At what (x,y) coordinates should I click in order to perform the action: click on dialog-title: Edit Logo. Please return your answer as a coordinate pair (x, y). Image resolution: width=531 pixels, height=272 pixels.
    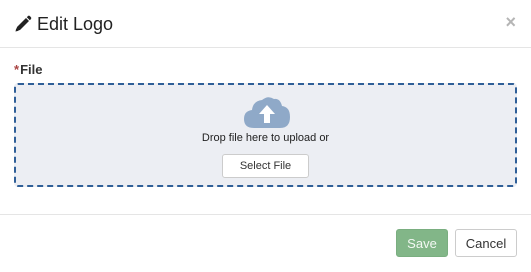
    Looking at the image, I should click on (75, 24).